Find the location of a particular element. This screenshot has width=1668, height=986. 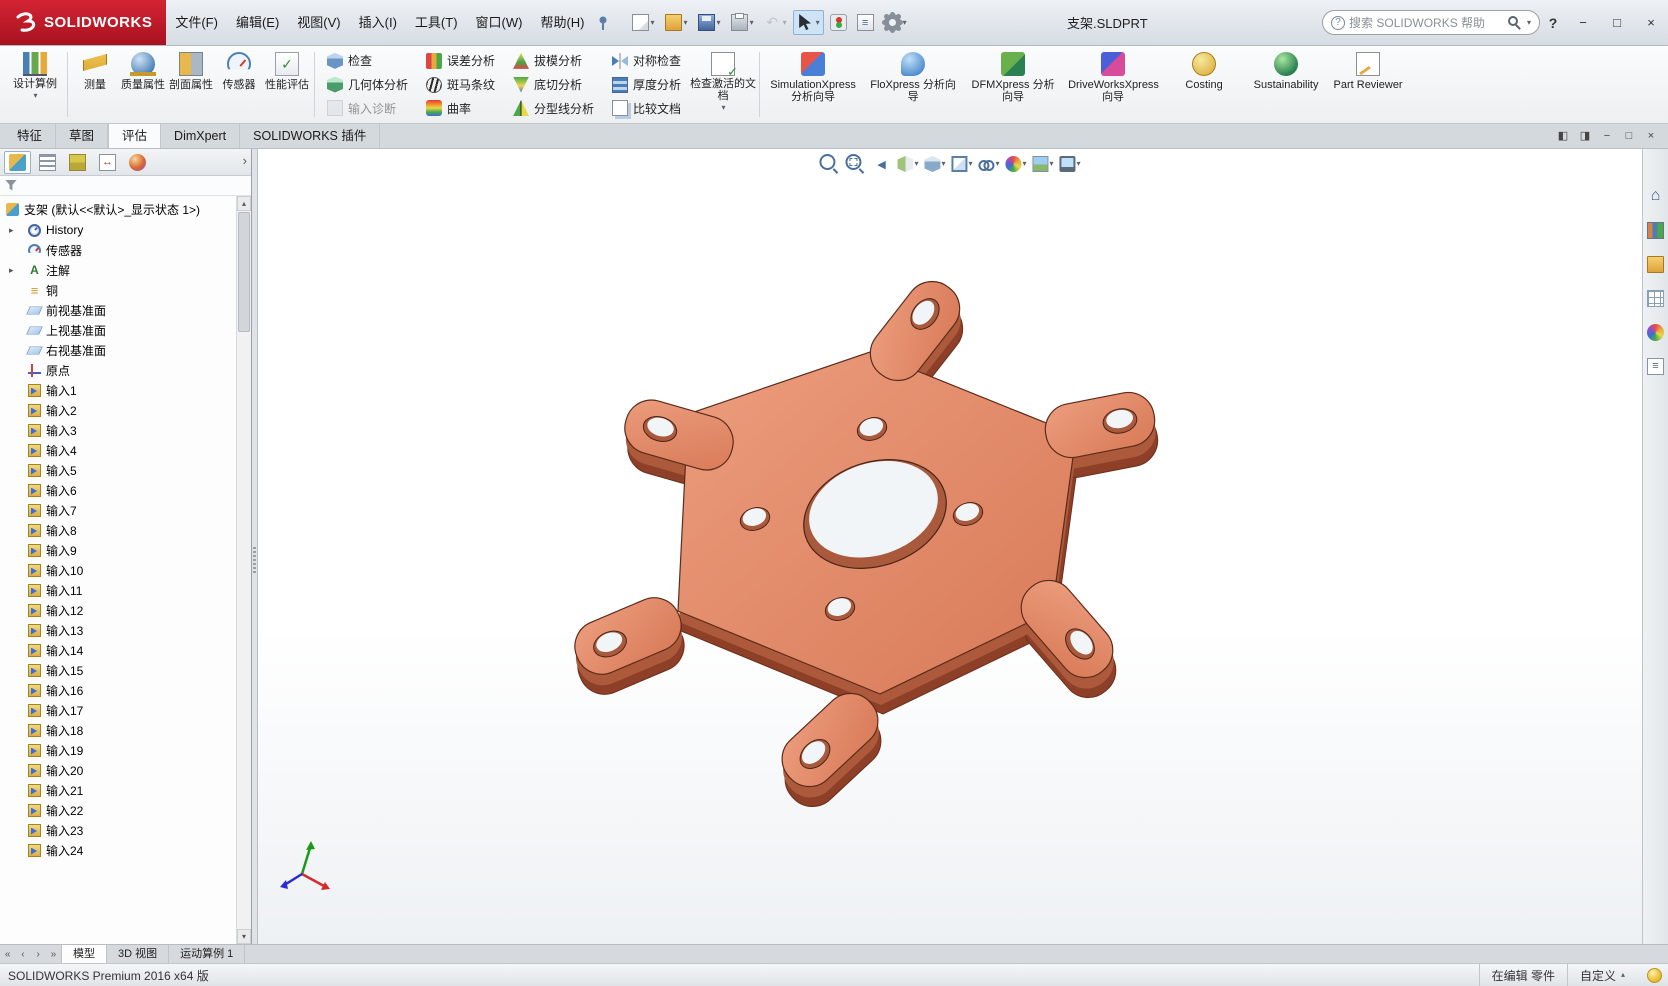

tree-item: 输入18 is located at coordinates (118, 730).